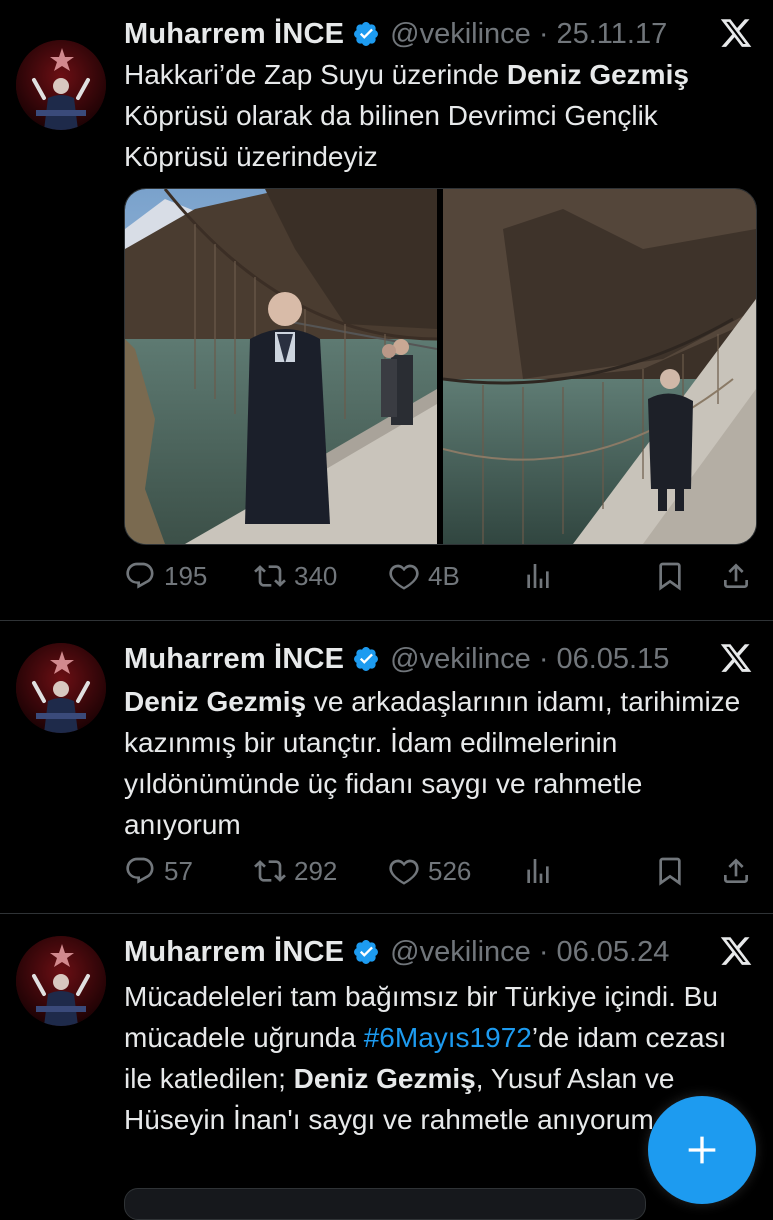 This screenshot has width=773, height=1220. I want to click on tweet-header: Muharrem İNCE @vekilince · 06.05.15, so click(396, 659).